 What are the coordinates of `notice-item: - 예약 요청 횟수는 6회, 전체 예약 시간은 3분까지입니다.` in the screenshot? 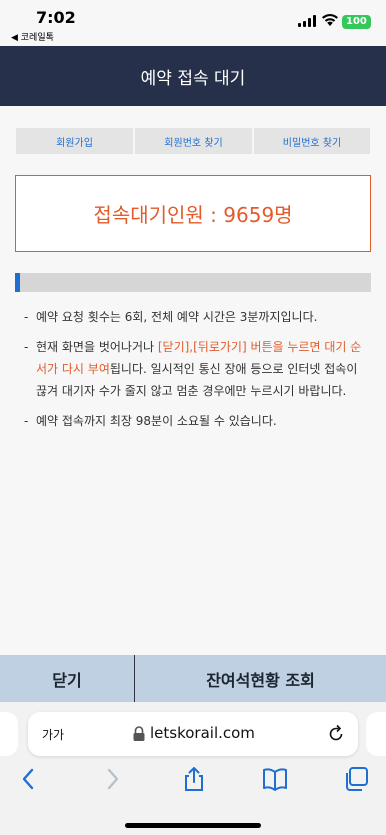 It's located at (196, 317).